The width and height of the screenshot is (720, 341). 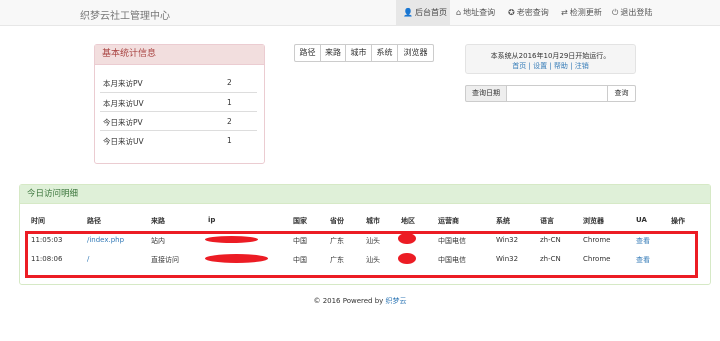 What do you see at coordinates (511, 12) in the screenshot?
I see `search-icon: ✪` at bounding box center [511, 12].